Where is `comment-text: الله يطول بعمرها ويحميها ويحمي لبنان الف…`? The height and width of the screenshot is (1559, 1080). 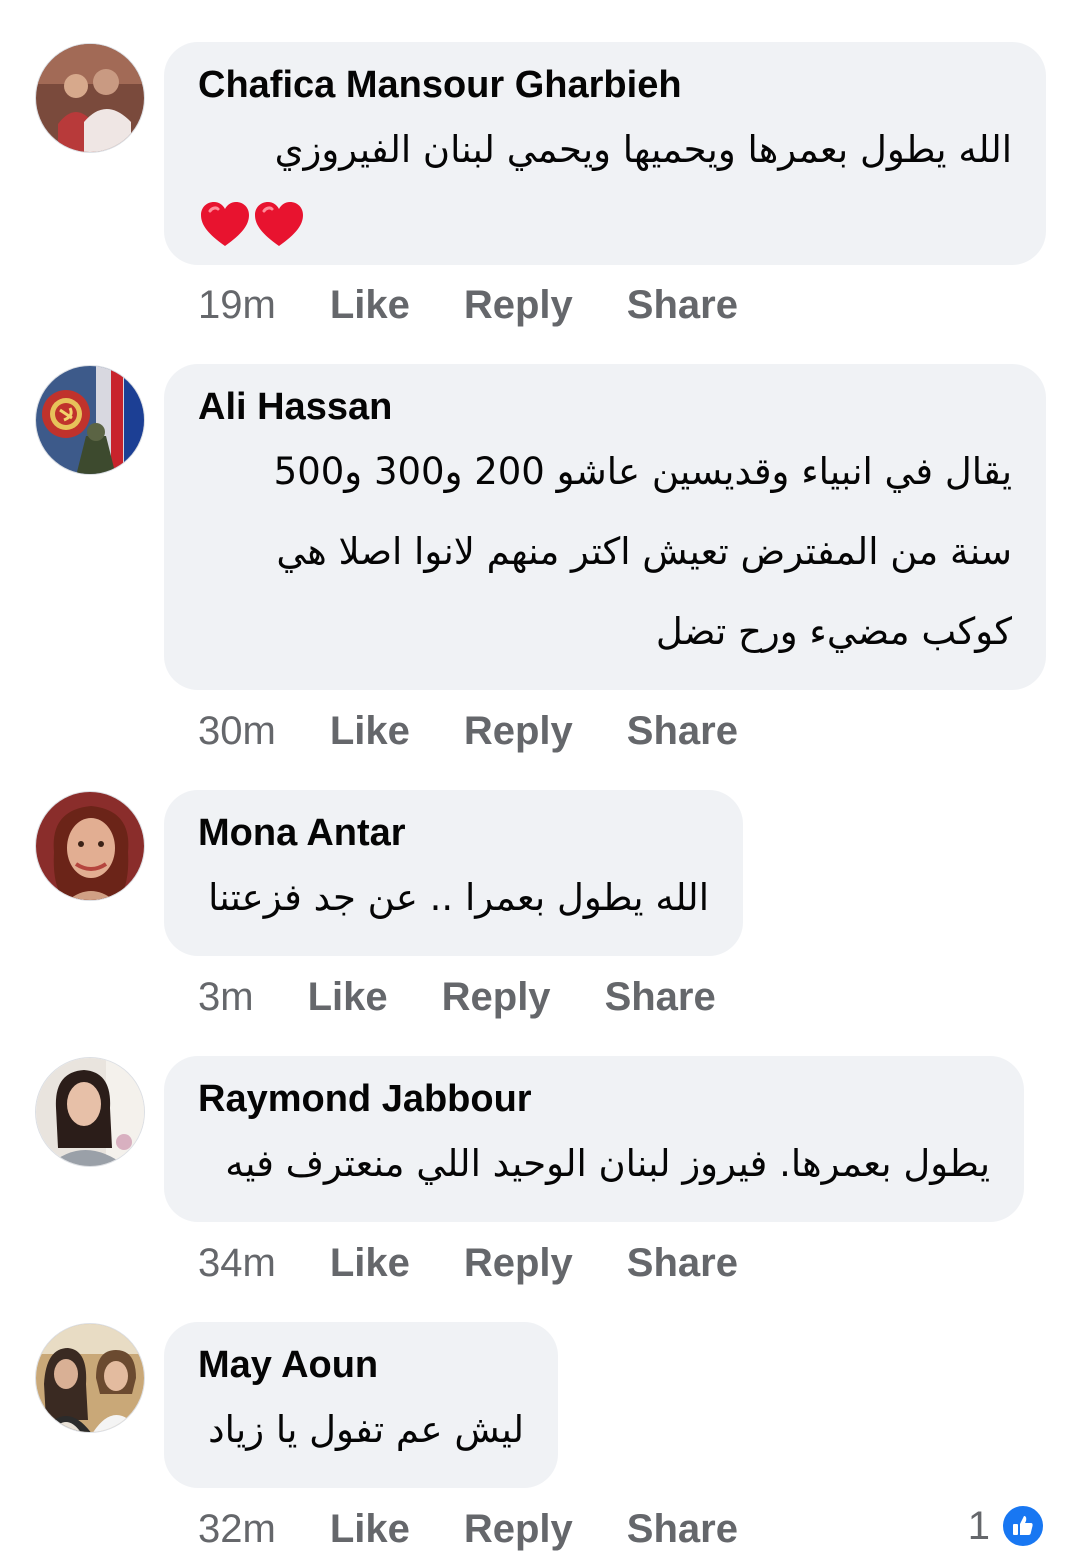 comment-text: الله يطول بعمرها ويحميها ويحمي لبنان الف… is located at coordinates (643, 149).